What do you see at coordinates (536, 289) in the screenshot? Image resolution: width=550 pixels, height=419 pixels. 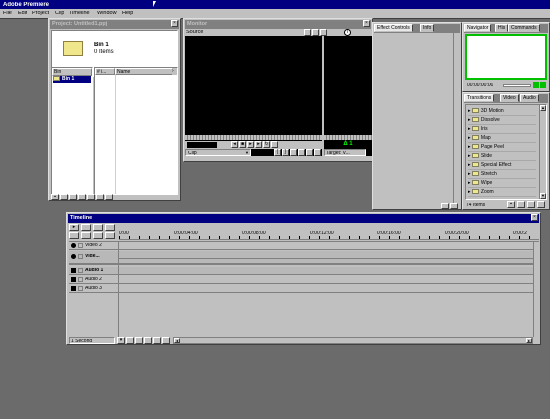 I see `timeline-vertical-scrollbar` at bounding box center [536, 289].